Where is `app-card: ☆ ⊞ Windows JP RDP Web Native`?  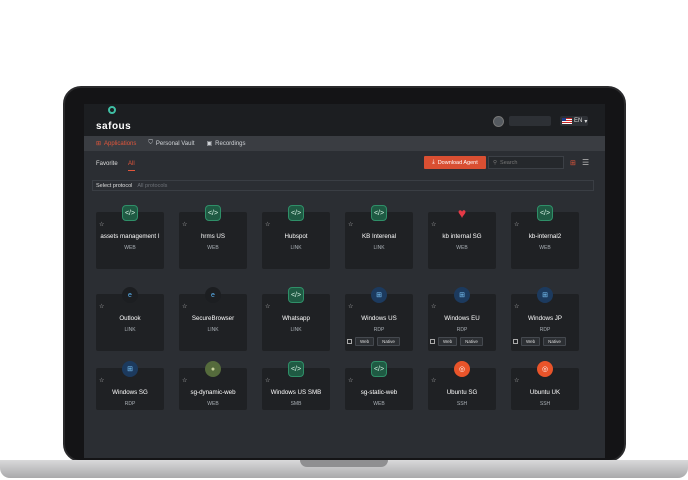
app-card: ☆ ⊞ Windows JP RDP Web Native is located at coordinates (545, 319).